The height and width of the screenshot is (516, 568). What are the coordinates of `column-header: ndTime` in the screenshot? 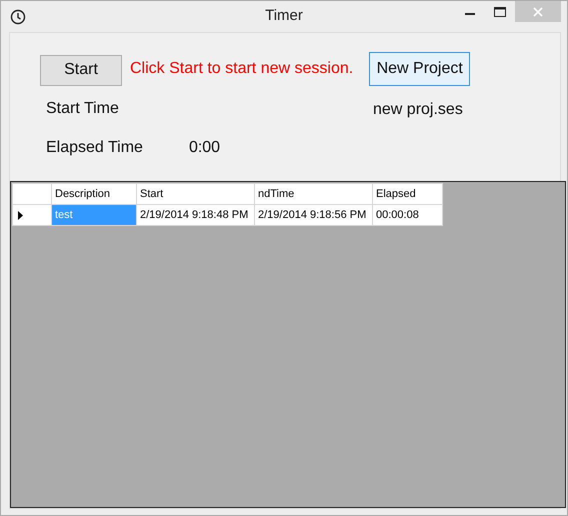 It's located at (313, 194).